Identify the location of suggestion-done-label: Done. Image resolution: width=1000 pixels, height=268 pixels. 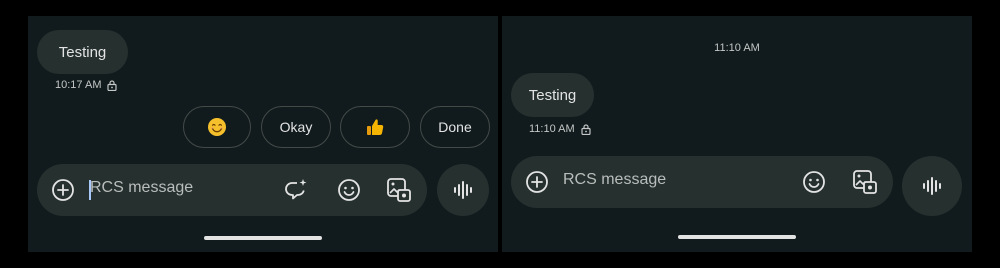
(455, 127).